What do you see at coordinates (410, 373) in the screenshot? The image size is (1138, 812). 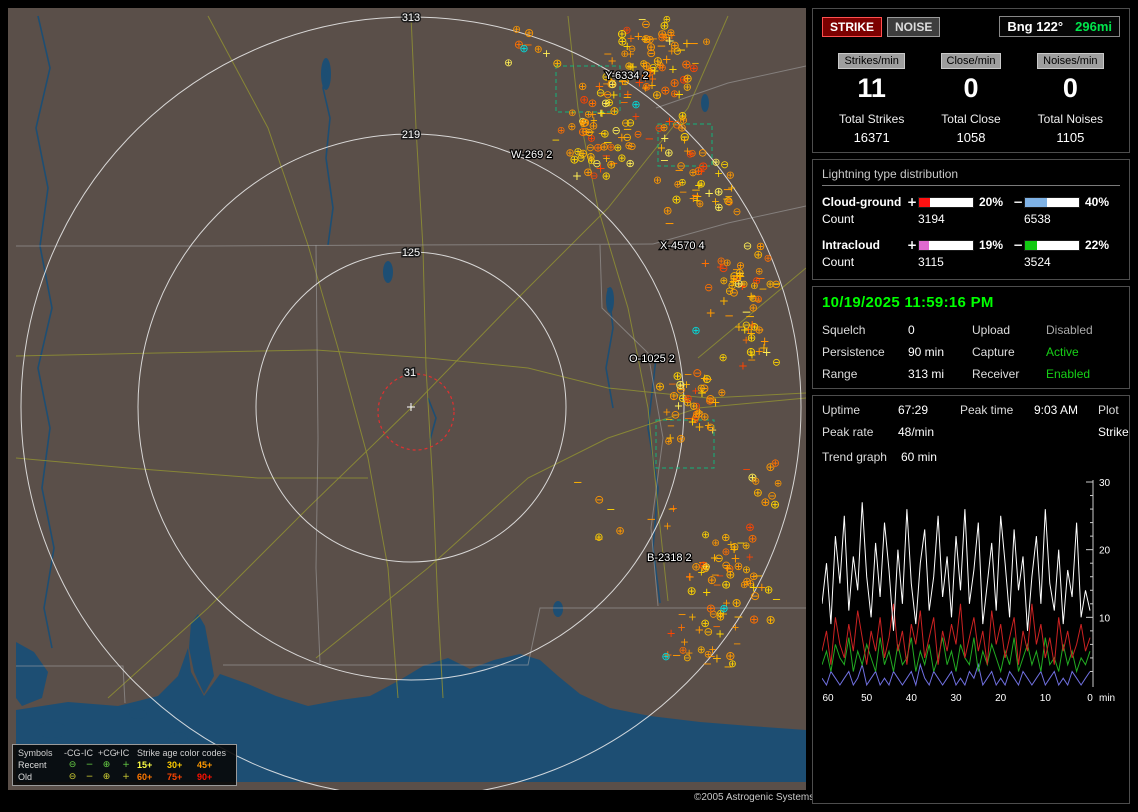 I see `range-ring-label: 31` at bounding box center [410, 373].